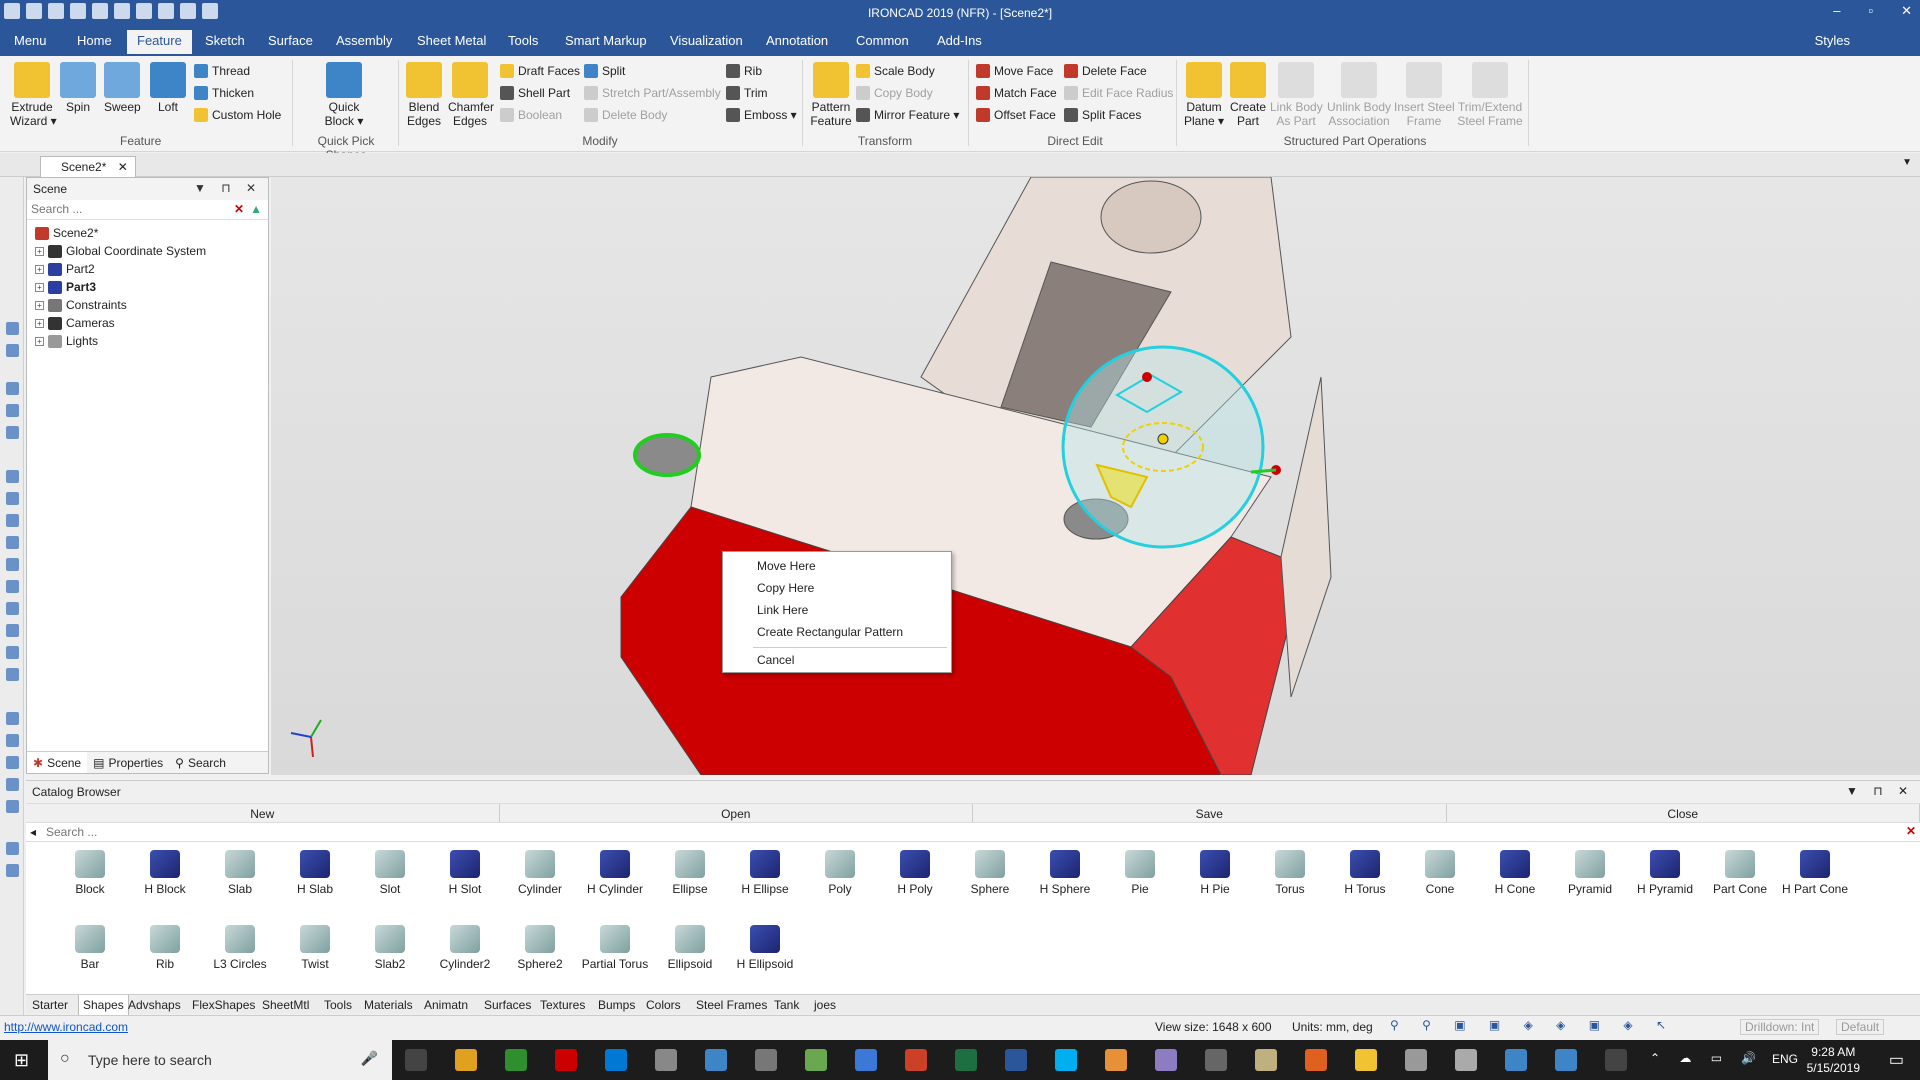 Image resolution: width=1920 pixels, height=1080 pixels. I want to click on spin-button: Spin, so click(78, 88).